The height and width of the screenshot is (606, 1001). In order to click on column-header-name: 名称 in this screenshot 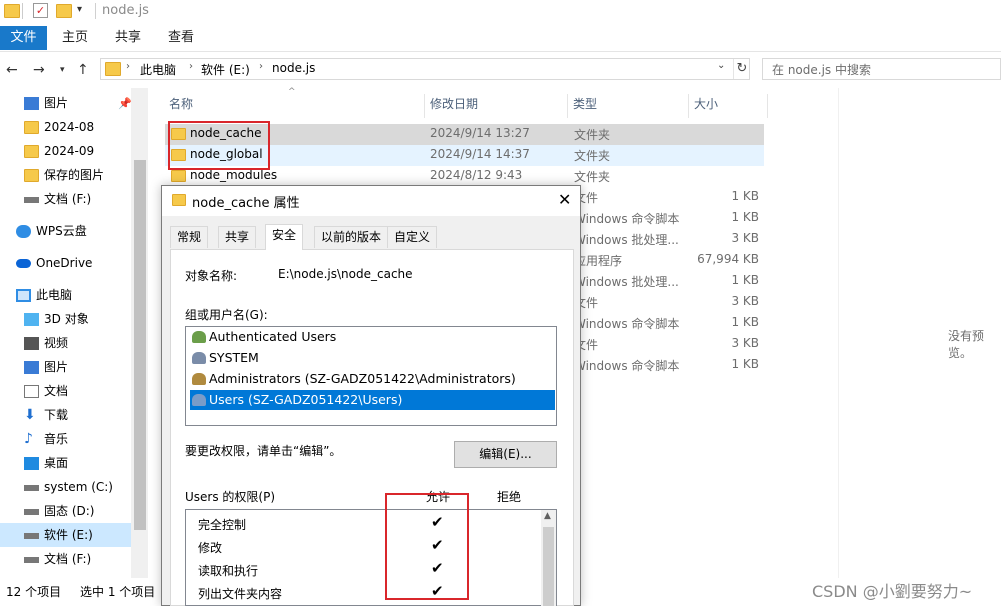, I will do `click(181, 107)`.